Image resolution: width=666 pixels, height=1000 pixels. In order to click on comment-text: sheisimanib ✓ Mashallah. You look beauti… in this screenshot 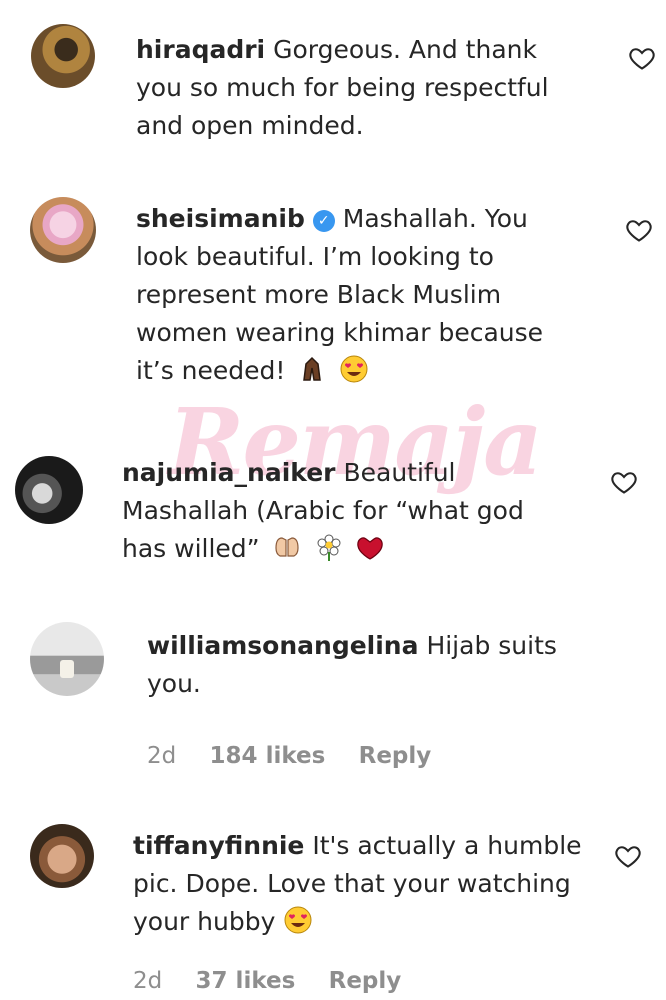, I will do `click(366, 295)`.